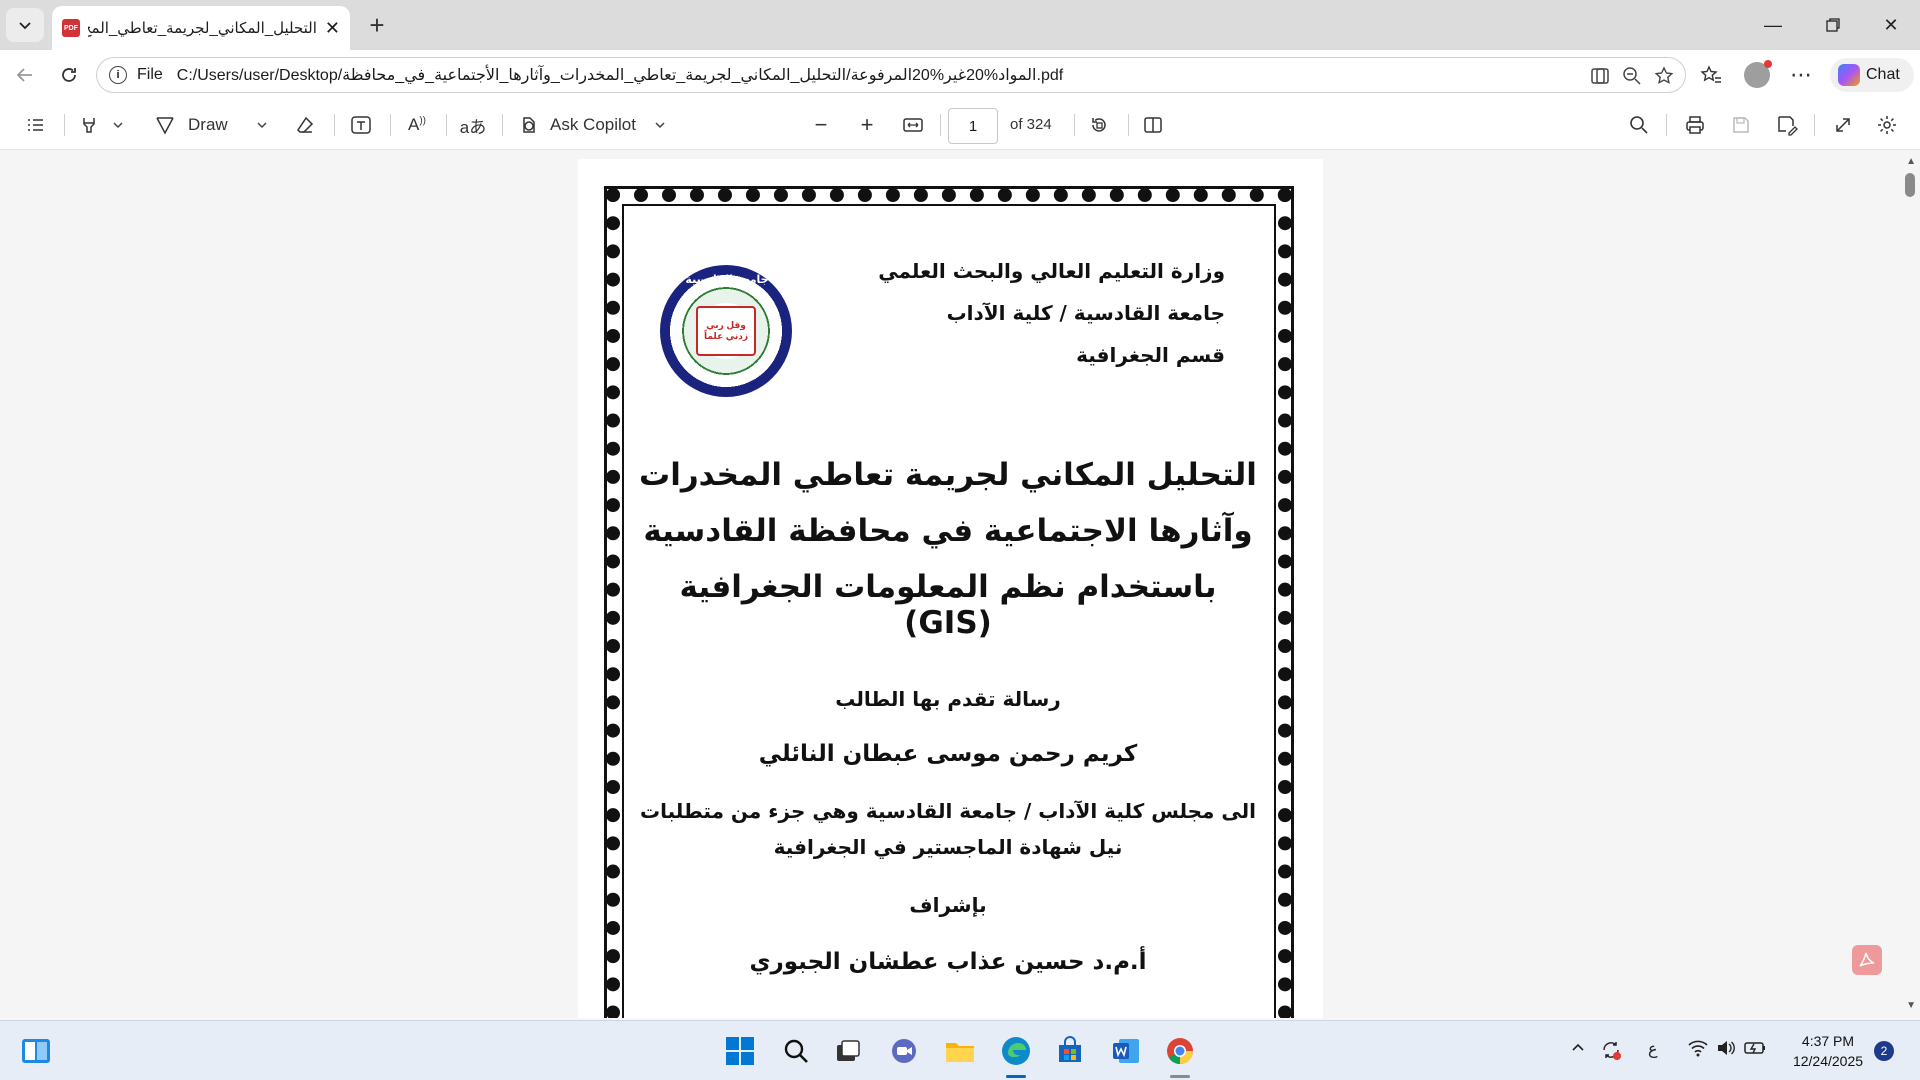  What do you see at coordinates (118, 75) in the screenshot?
I see `info-icon: i` at bounding box center [118, 75].